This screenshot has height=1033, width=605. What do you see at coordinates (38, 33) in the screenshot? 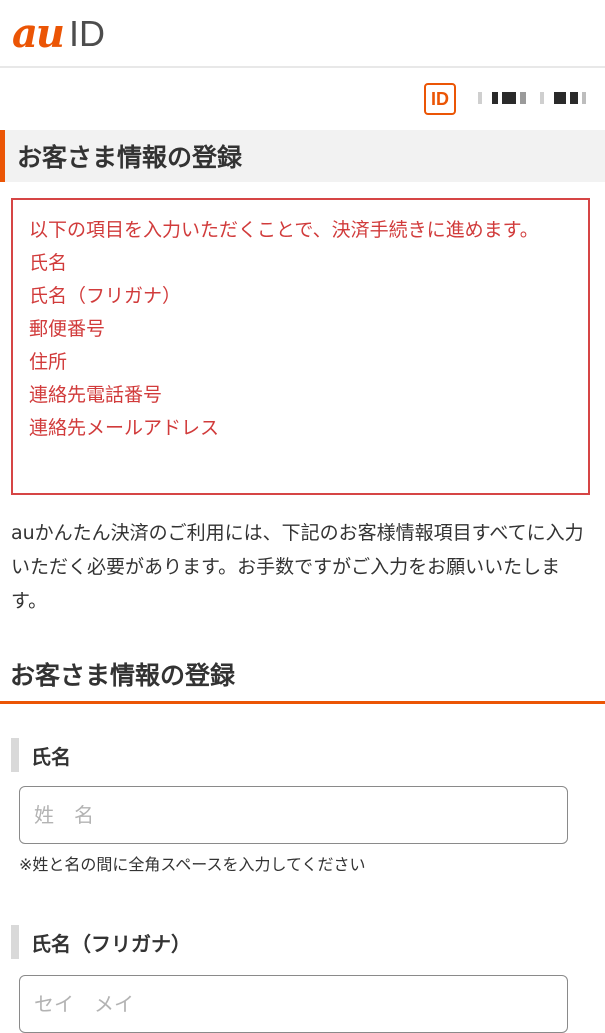
I see `logo-brand: au` at bounding box center [38, 33].